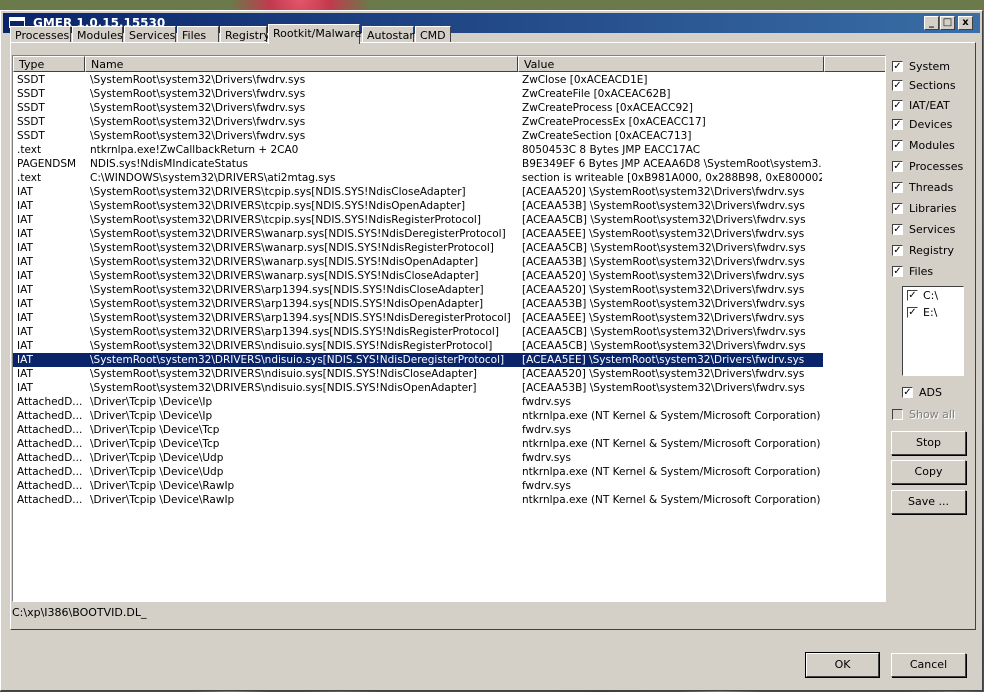 This screenshot has height=692, width=984. What do you see at coordinates (433, 34) in the screenshot?
I see `tab-cmd: CMD` at bounding box center [433, 34].